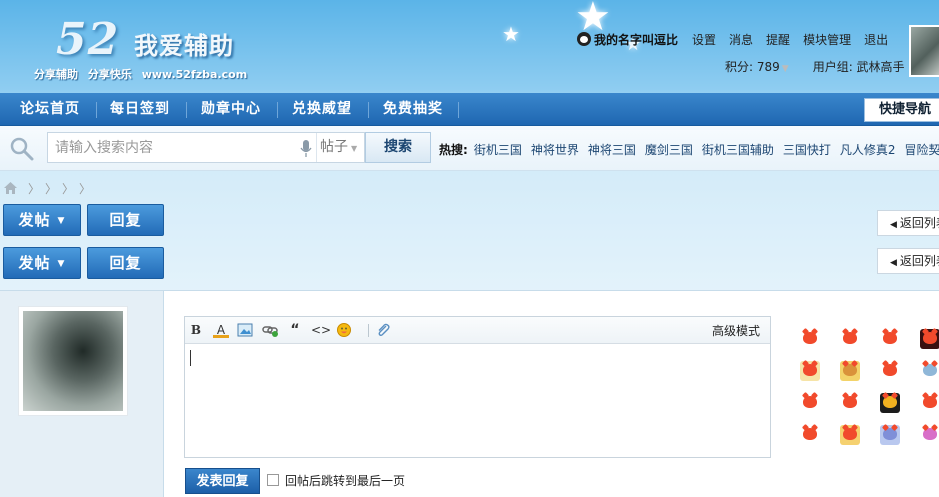  I want to click on points-link: 积分: 789, so click(752, 67).